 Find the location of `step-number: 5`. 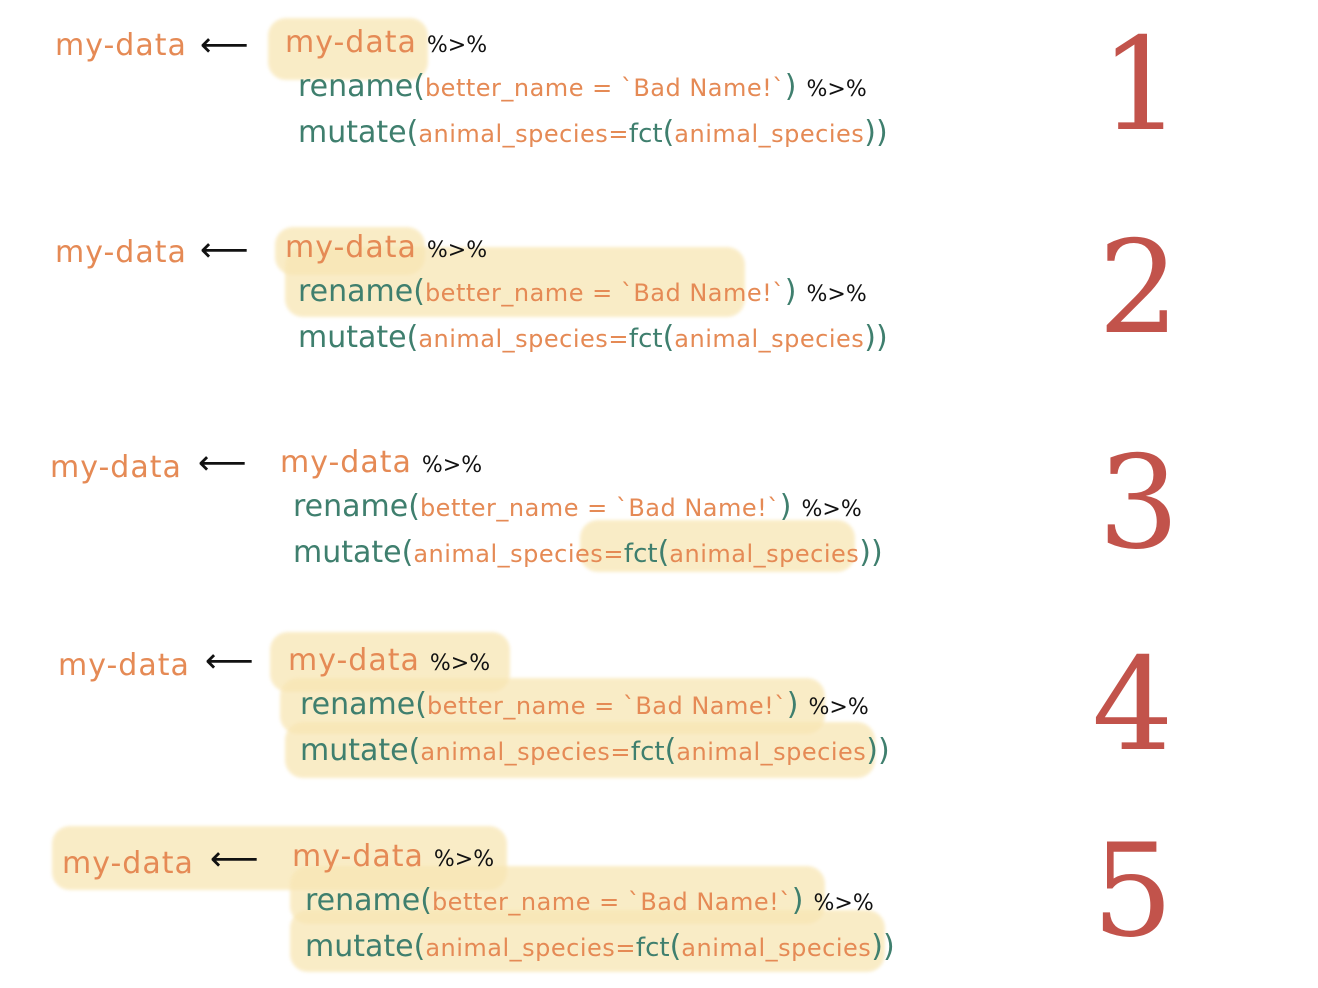

step-number: 5 is located at coordinates (1133, 891).